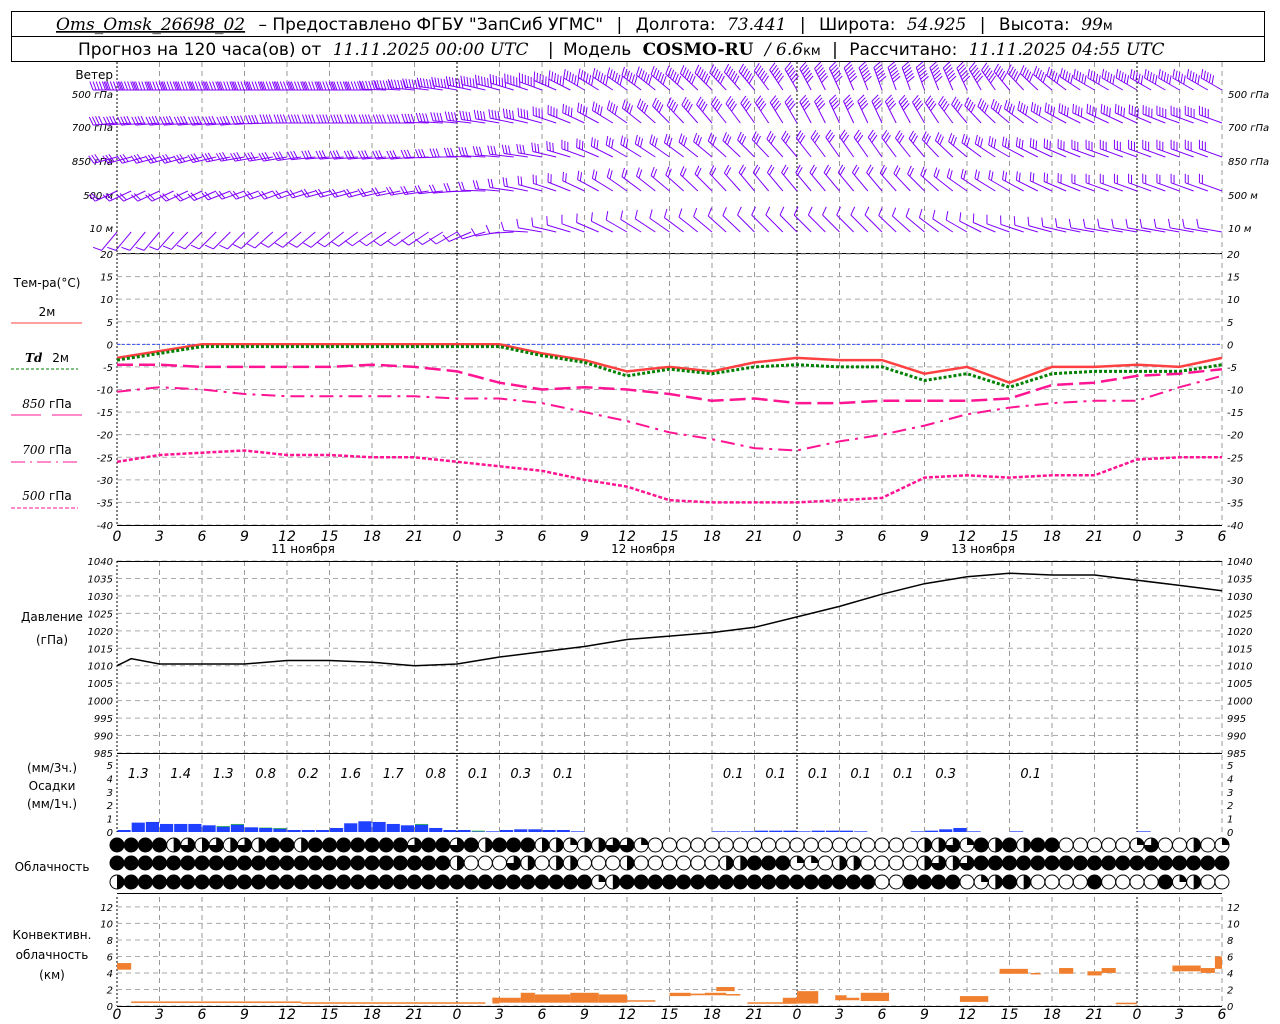 Image resolution: width=1280 pixels, height=1024 pixels. What do you see at coordinates (1095, 537) in the screenshot?
I see `x-tick-label: 21` at bounding box center [1095, 537].